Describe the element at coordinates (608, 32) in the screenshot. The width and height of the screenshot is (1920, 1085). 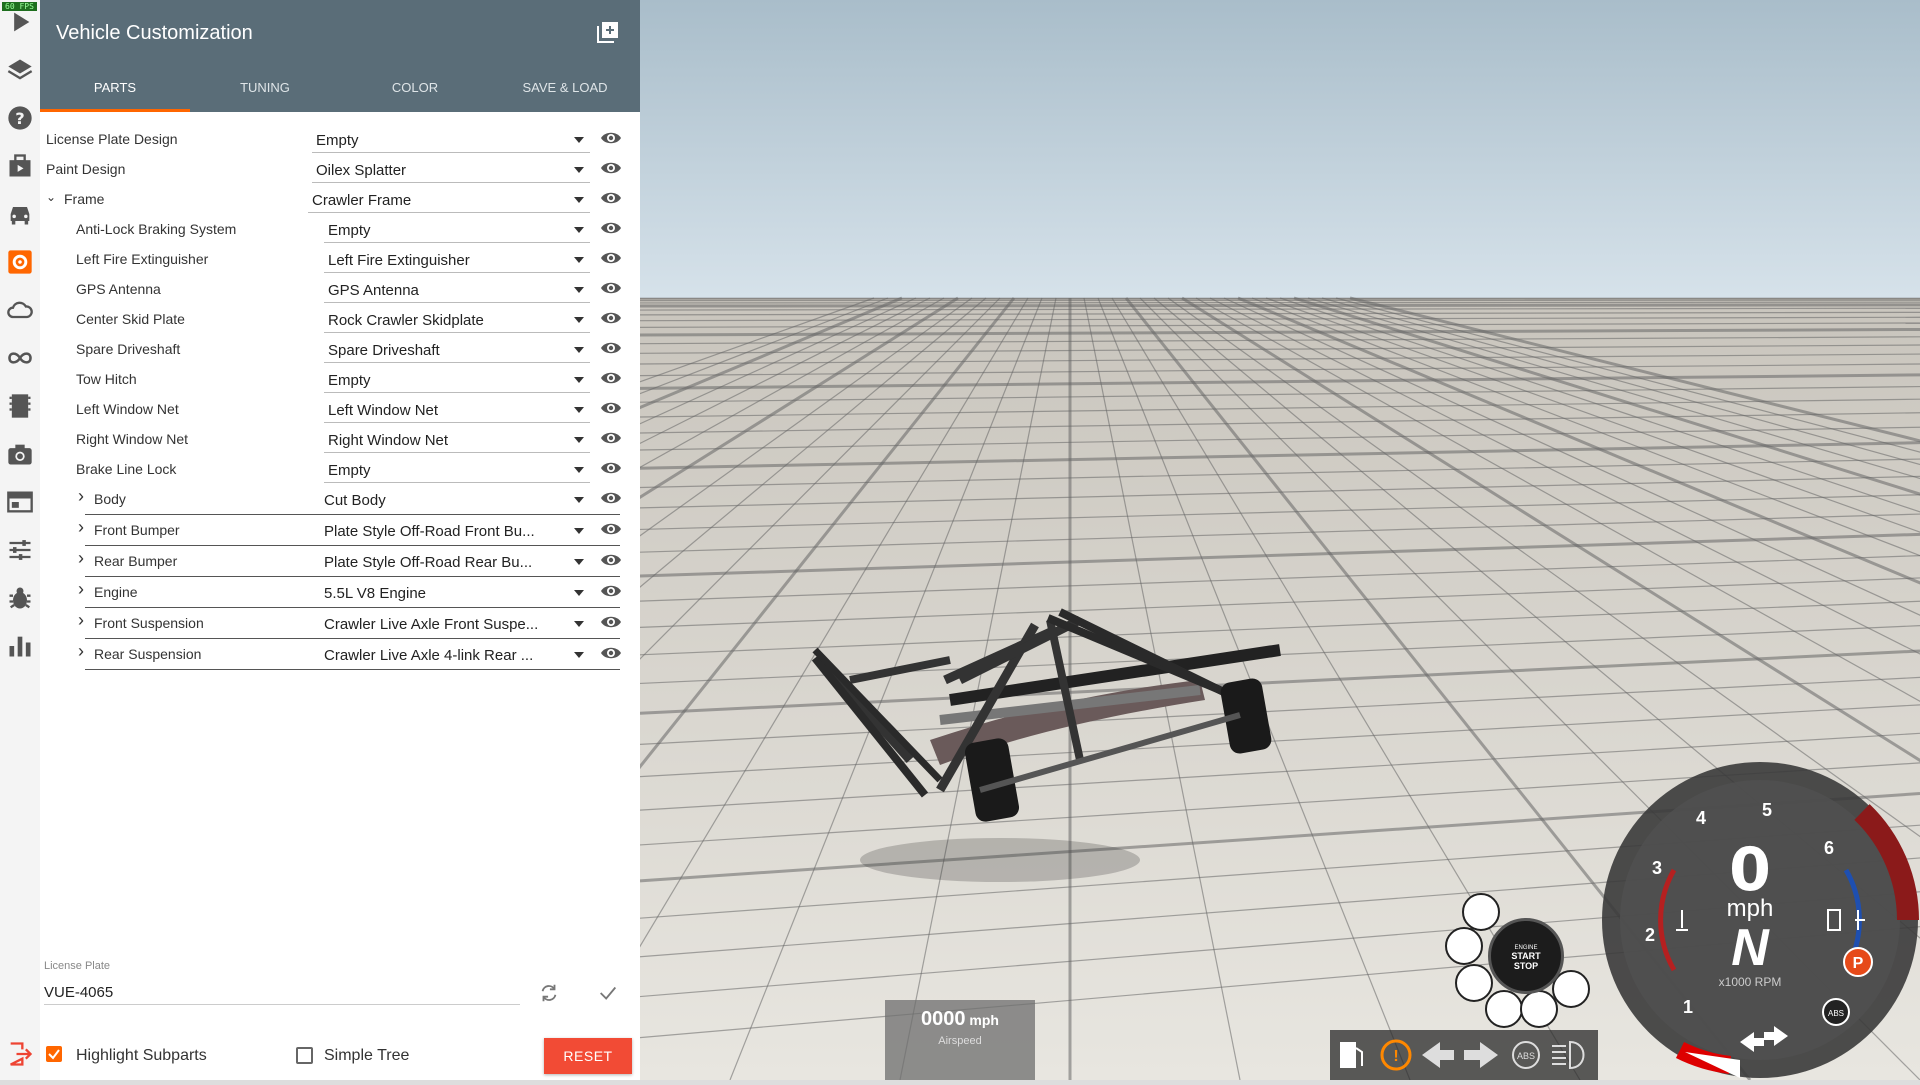
I see `add-window-icon` at that location.